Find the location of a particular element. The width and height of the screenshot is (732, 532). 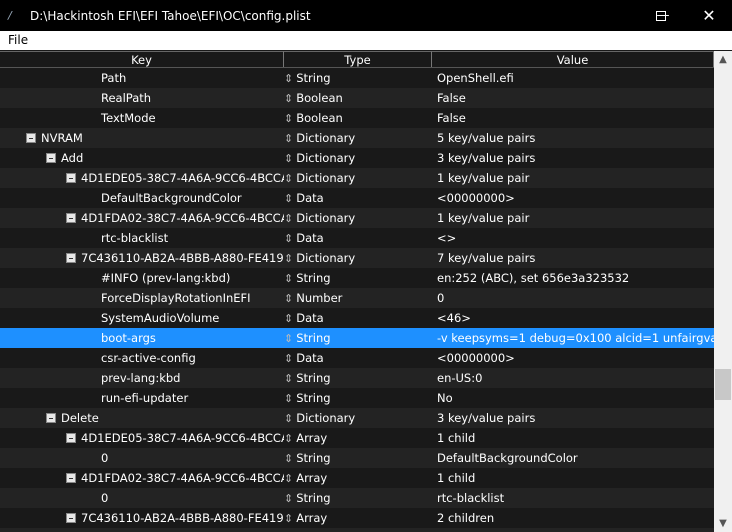

value-cell: DefaultBackgroundColor is located at coordinates (573, 458).